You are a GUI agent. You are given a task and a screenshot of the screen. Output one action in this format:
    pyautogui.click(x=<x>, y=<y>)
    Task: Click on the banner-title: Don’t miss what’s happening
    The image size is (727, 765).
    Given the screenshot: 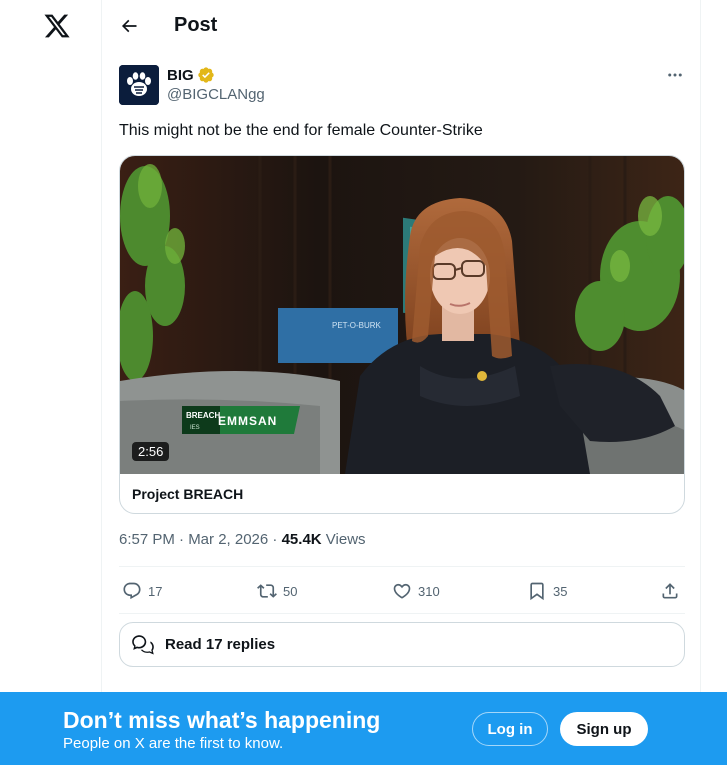 What is the action you would take?
    pyautogui.click(x=222, y=720)
    